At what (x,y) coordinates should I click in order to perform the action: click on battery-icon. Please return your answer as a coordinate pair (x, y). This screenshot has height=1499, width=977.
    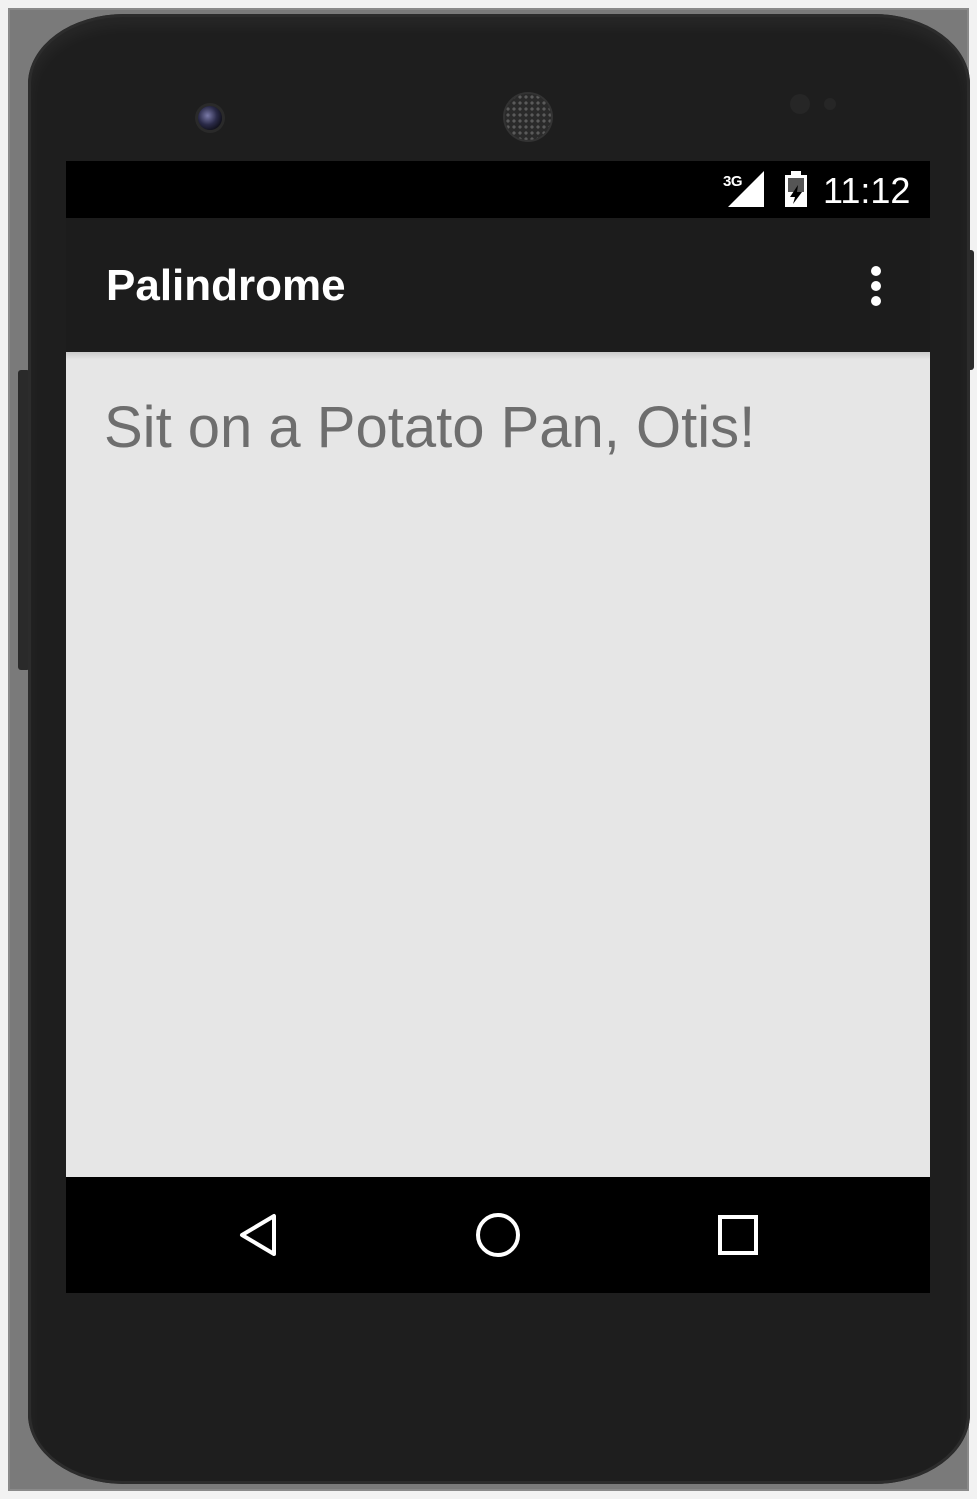
    Looking at the image, I should click on (796, 189).